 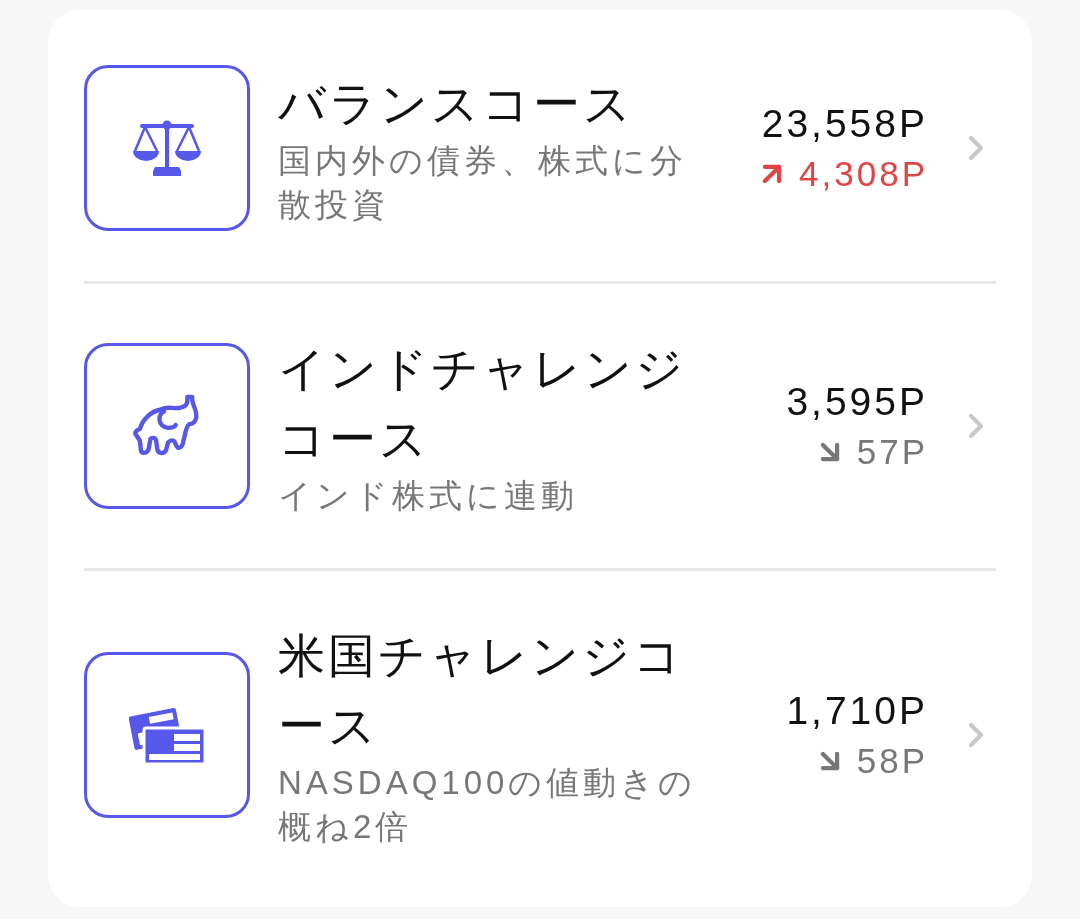 I want to click on course-description: NASDAQ100の値動きの概ね2倍, so click(x=488, y=805).